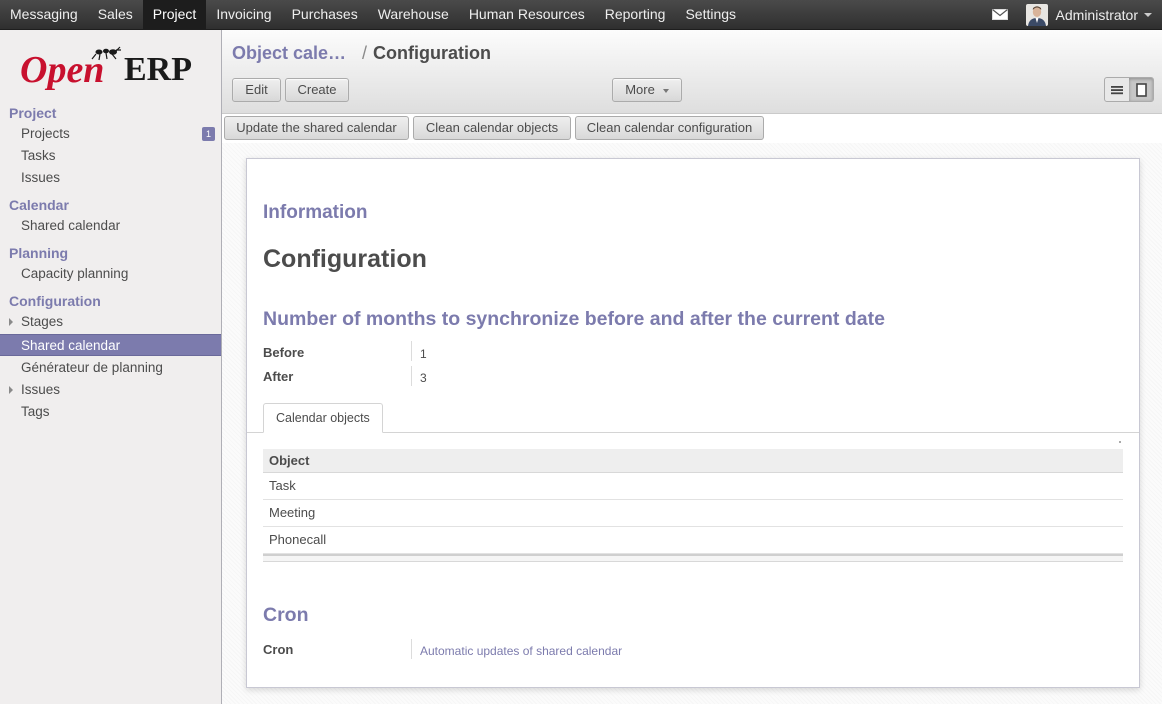  Describe the element at coordinates (317, 90) in the screenshot. I see `create-button: Create` at that location.